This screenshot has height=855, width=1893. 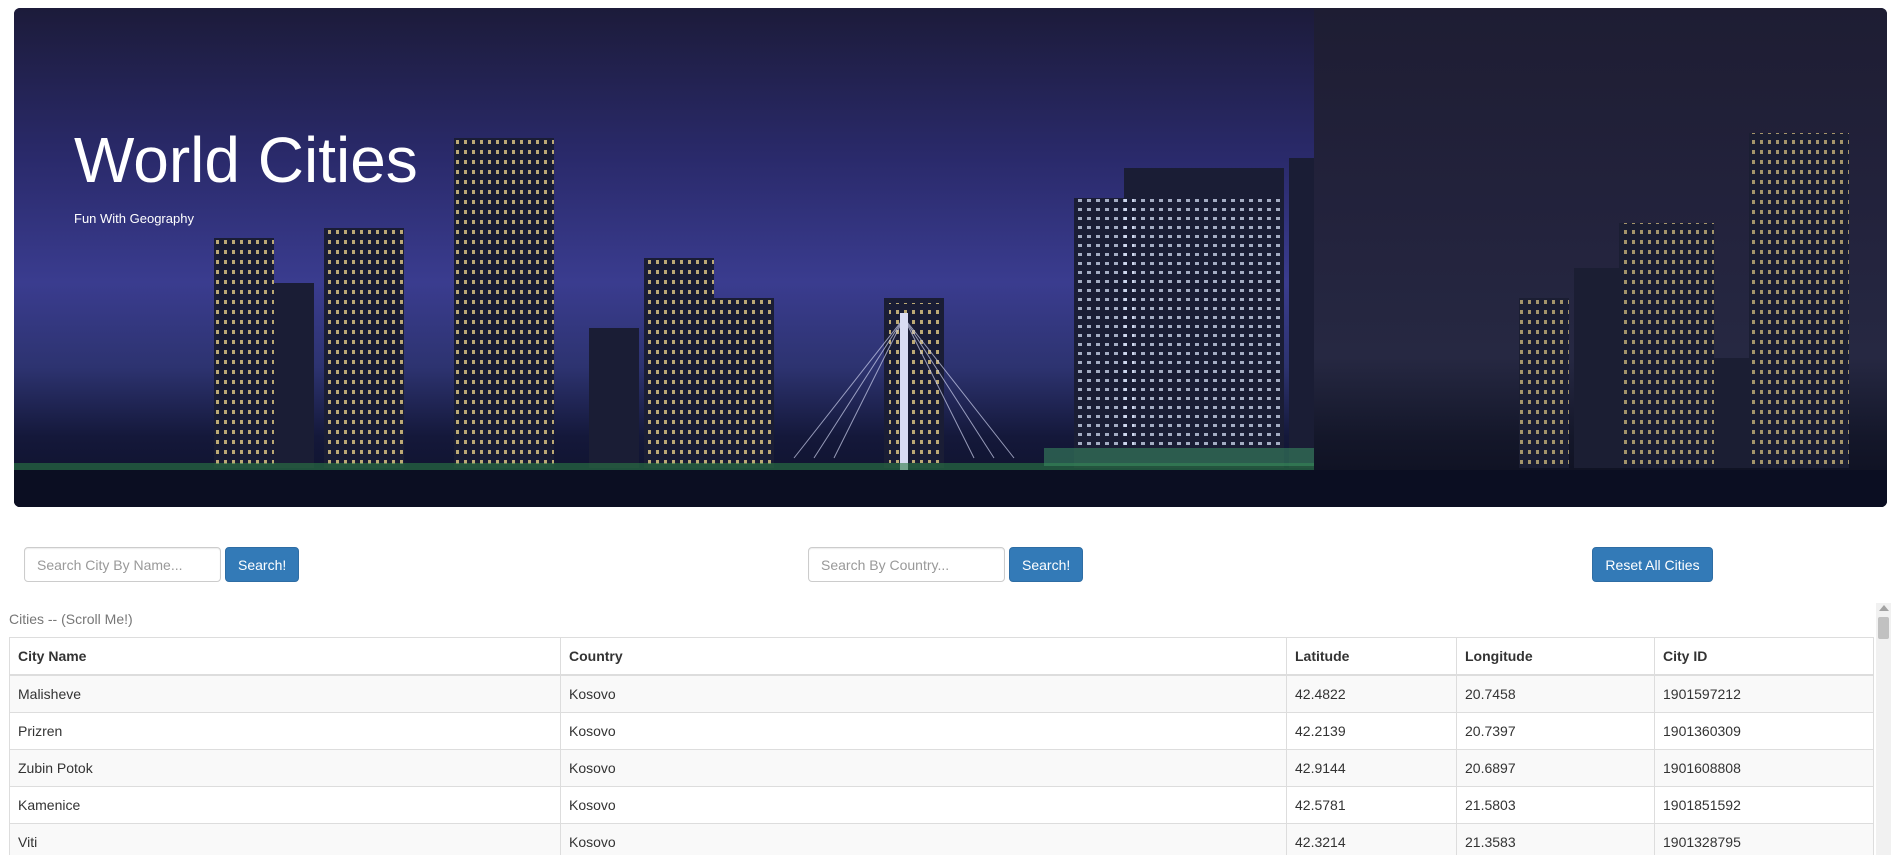 I want to click on longitude-cell: 21.5803, so click(x=1555, y=805).